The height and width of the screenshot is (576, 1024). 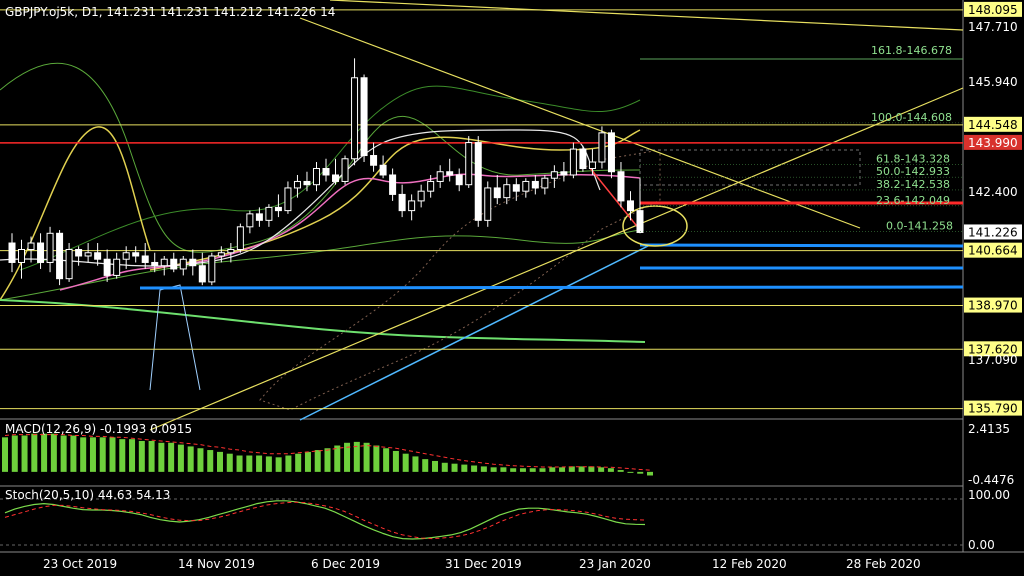 I want to click on trend-yellow-curve-left, so click(x=75, y=213).